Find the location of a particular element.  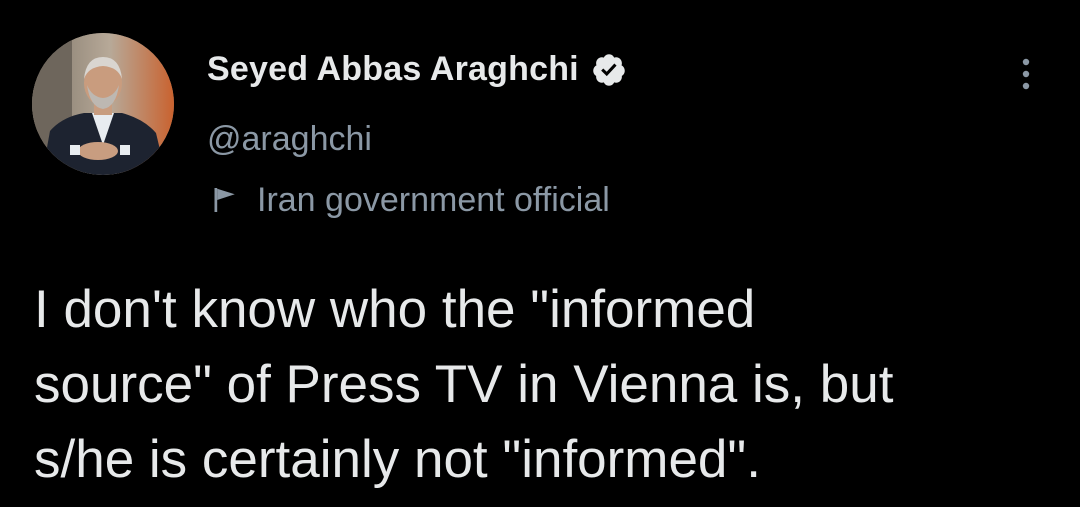

avatar is located at coordinates (103, 104).